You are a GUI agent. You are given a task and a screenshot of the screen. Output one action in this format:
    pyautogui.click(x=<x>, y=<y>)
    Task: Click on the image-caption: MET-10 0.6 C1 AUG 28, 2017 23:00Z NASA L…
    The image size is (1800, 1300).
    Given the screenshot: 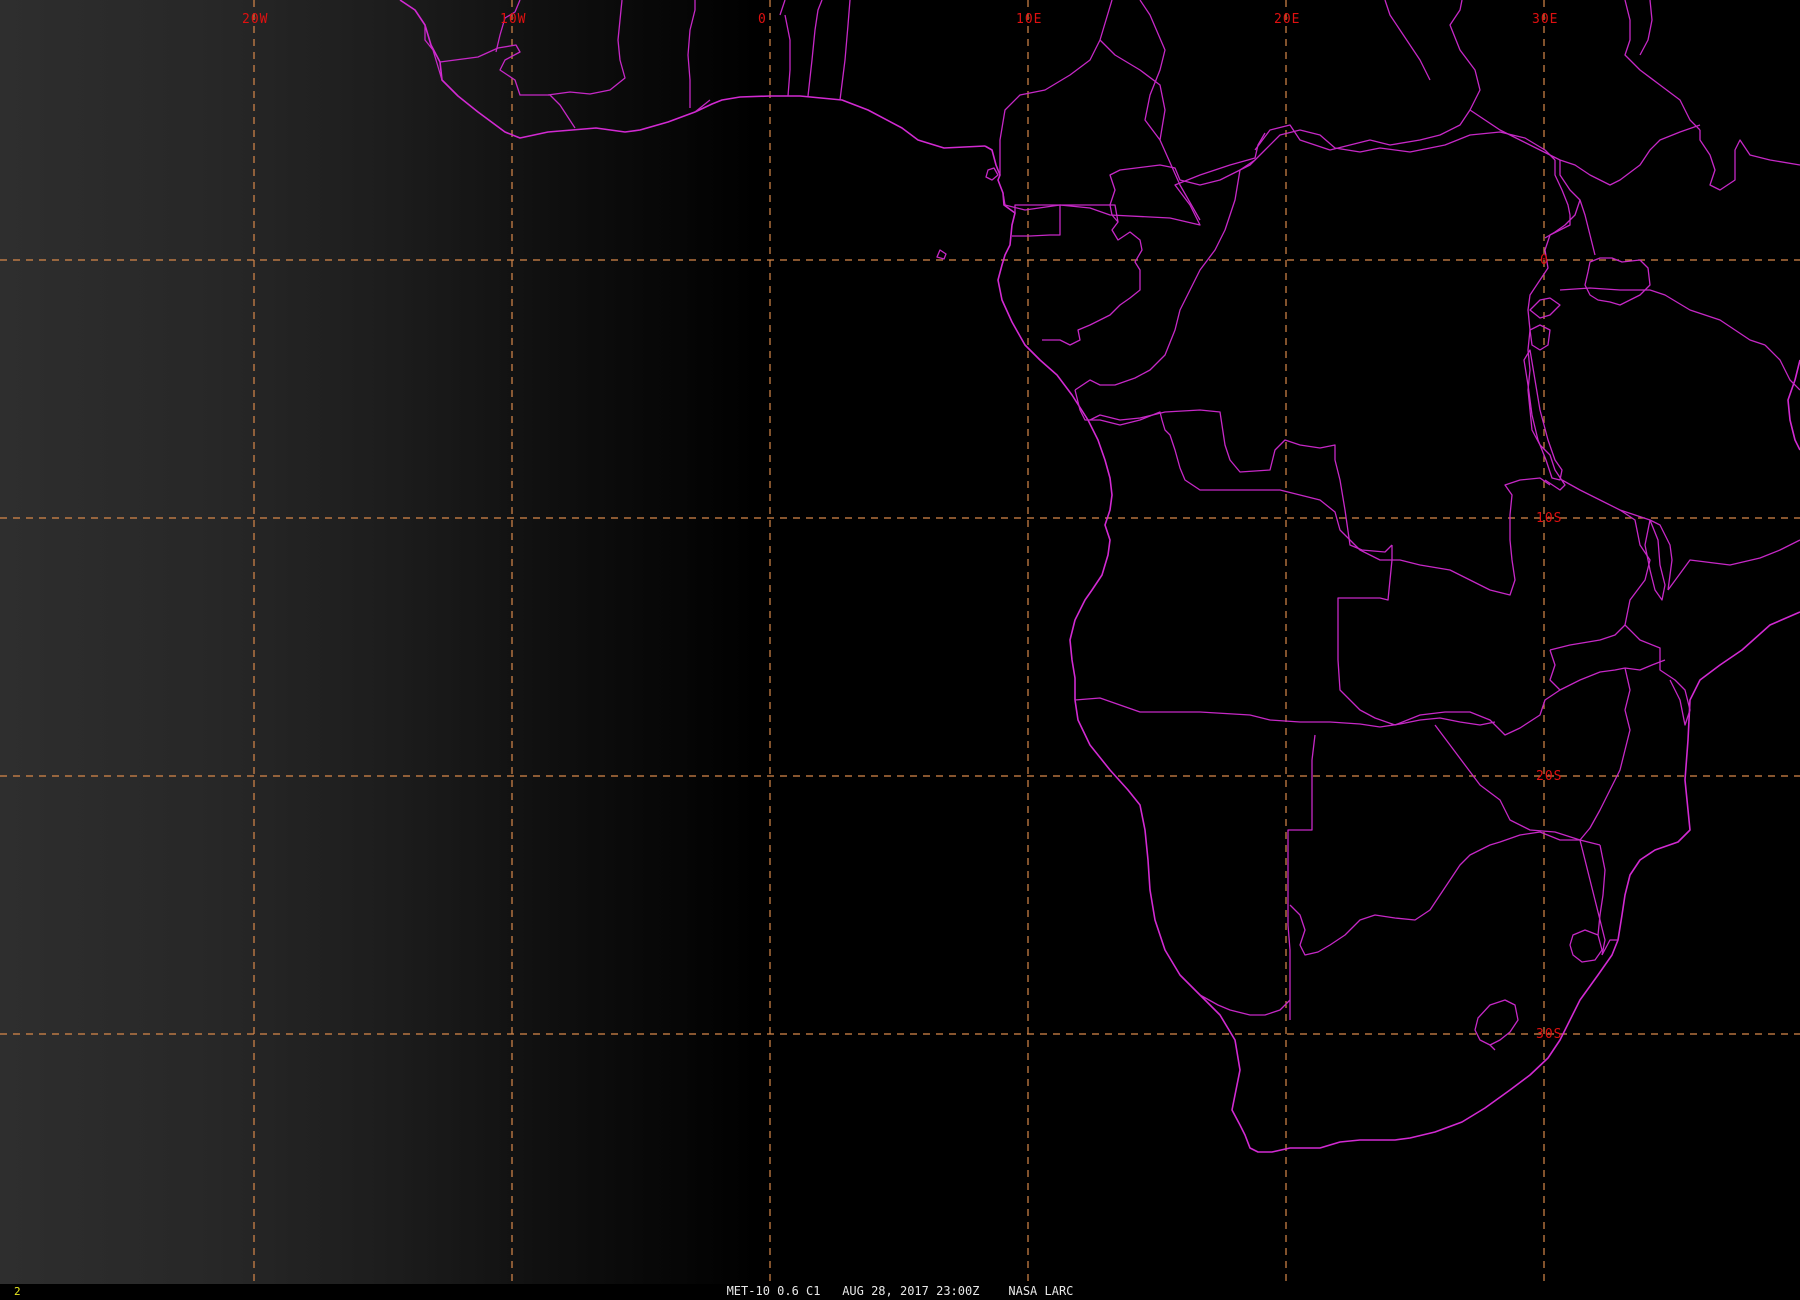 What is the action you would take?
    pyautogui.click(x=900, y=1291)
    